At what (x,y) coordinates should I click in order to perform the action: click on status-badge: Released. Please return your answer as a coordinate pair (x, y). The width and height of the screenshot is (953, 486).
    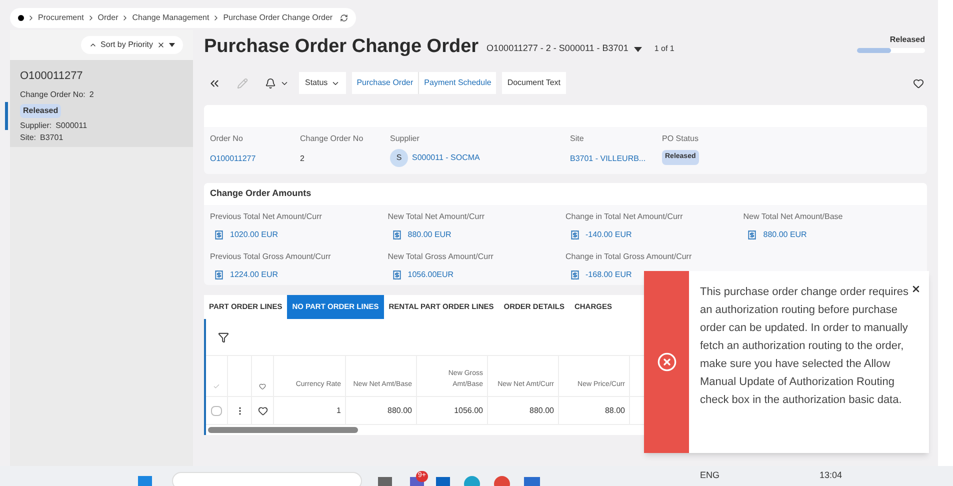
    Looking at the image, I should click on (41, 111).